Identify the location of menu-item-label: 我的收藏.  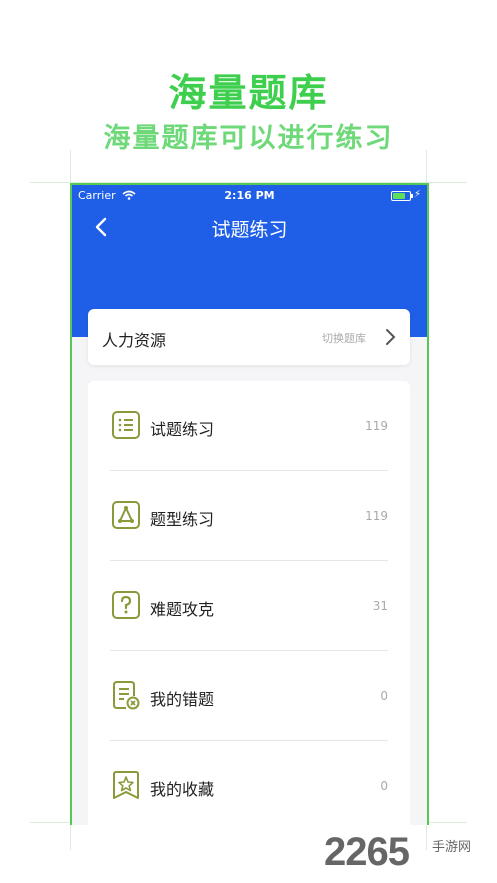
(182, 789).